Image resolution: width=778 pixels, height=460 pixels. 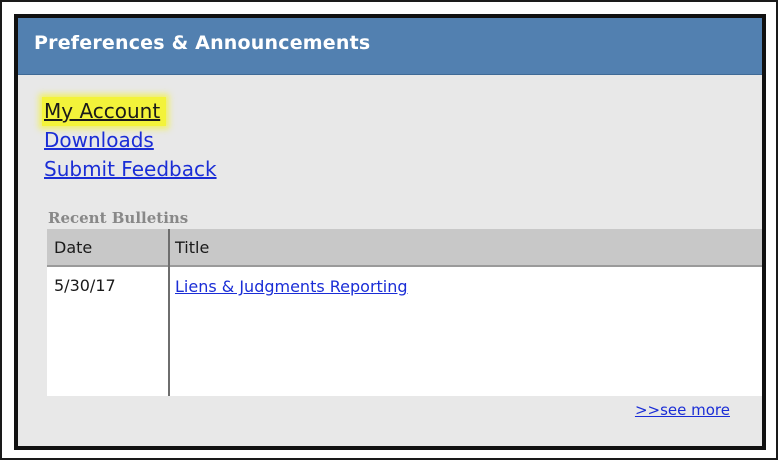 I want to click on column-header-date: Date, so click(x=73, y=247).